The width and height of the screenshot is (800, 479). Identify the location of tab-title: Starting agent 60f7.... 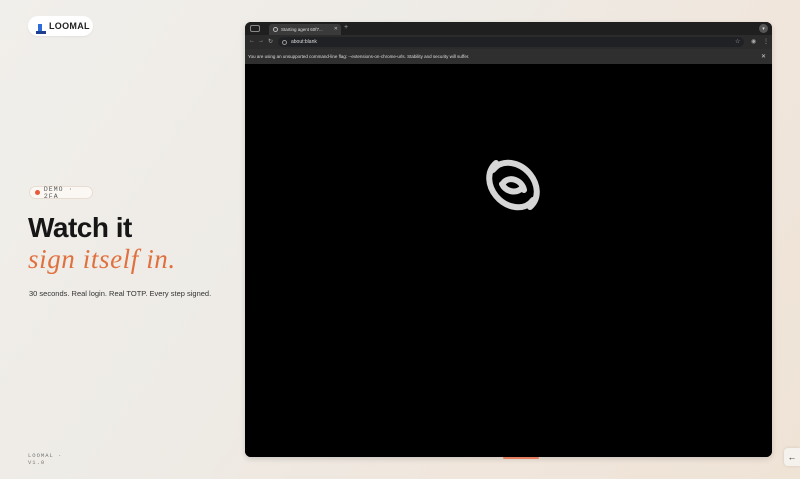
(302, 29).